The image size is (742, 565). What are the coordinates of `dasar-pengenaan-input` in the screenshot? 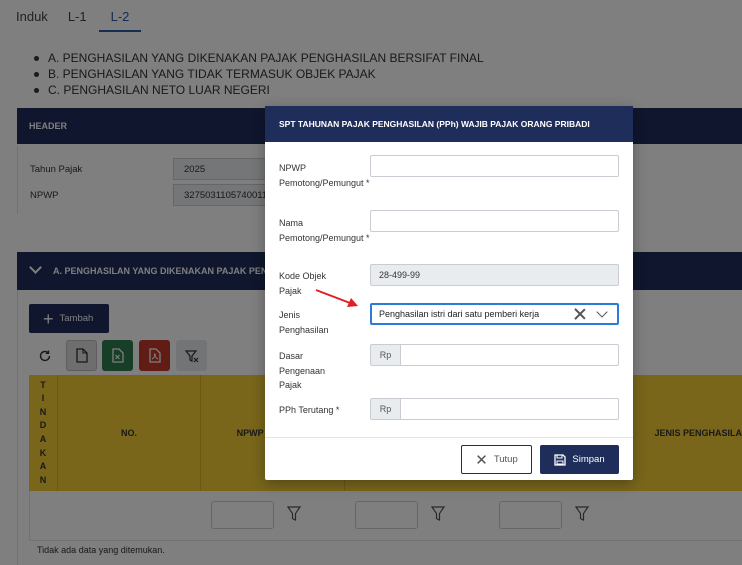 It's located at (510, 355).